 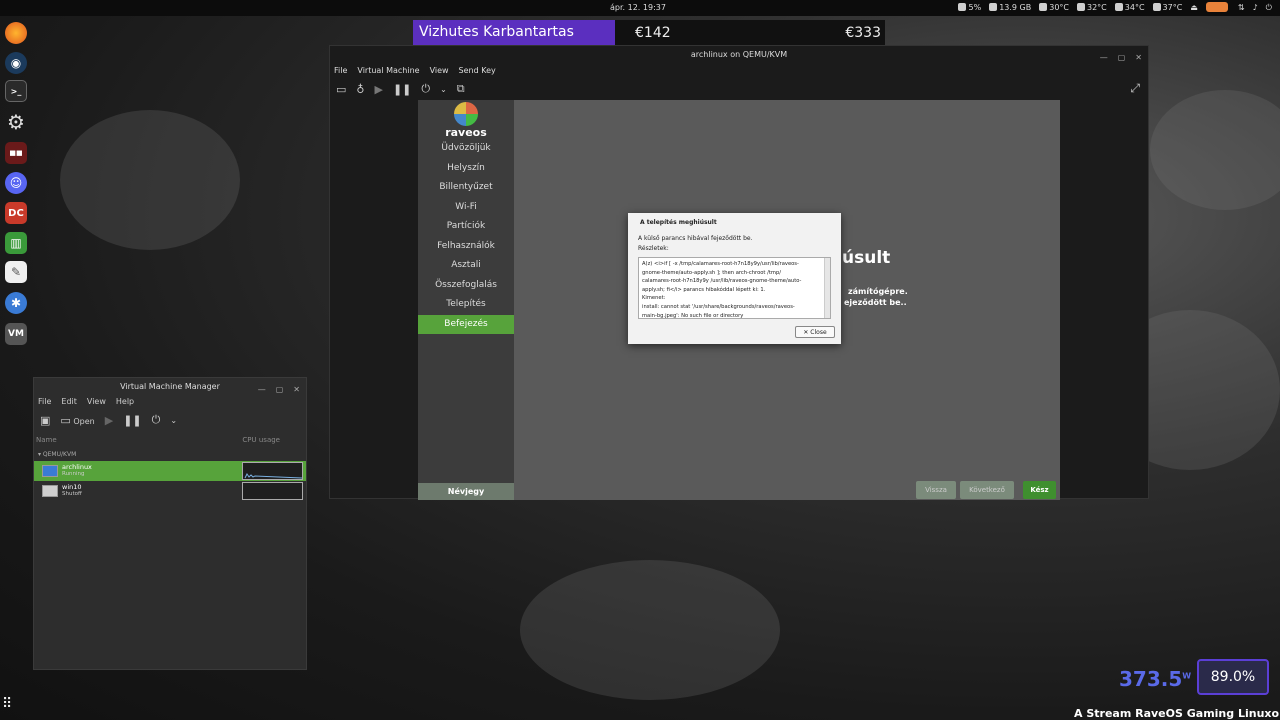 What do you see at coordinates (466, 119) in the screenshot?
I see `raveos-logo: raveos` at bounding box center [466, 119].